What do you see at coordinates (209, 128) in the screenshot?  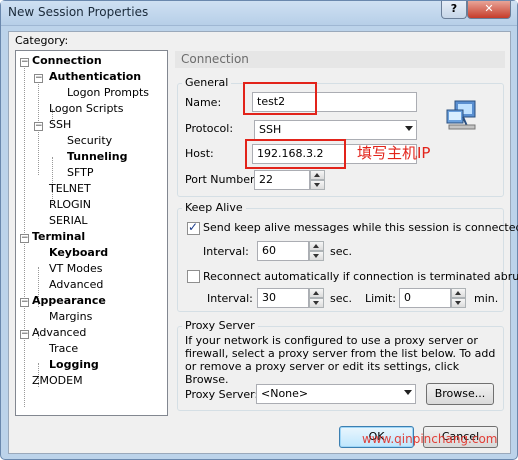 I see `protocol-label: Protocol:` at bounding box center [209, 128].